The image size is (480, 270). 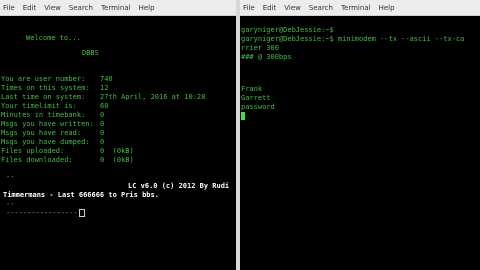 What do you see at coordinates (43, 79) in the screenshot?
I see `stat-label: You are user number:` at bounding box center [43, 79].